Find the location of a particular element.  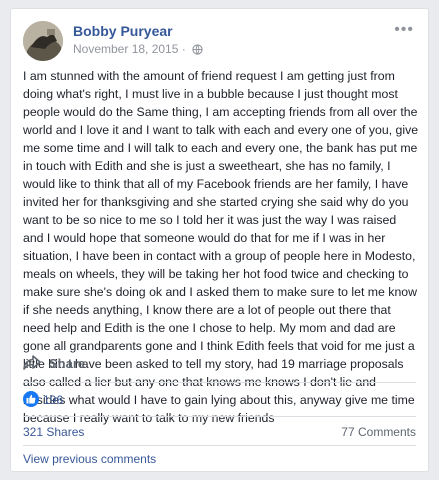

avatar is located at coordinates (43, 41).